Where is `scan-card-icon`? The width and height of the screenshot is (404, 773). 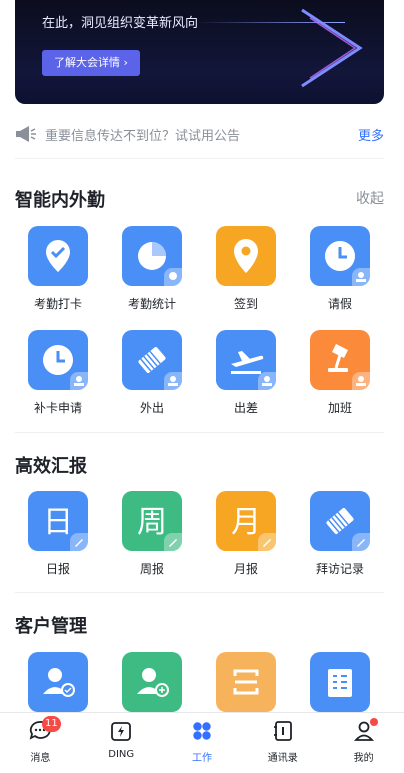 scan-card-icon is located at coordinates (246, 682).